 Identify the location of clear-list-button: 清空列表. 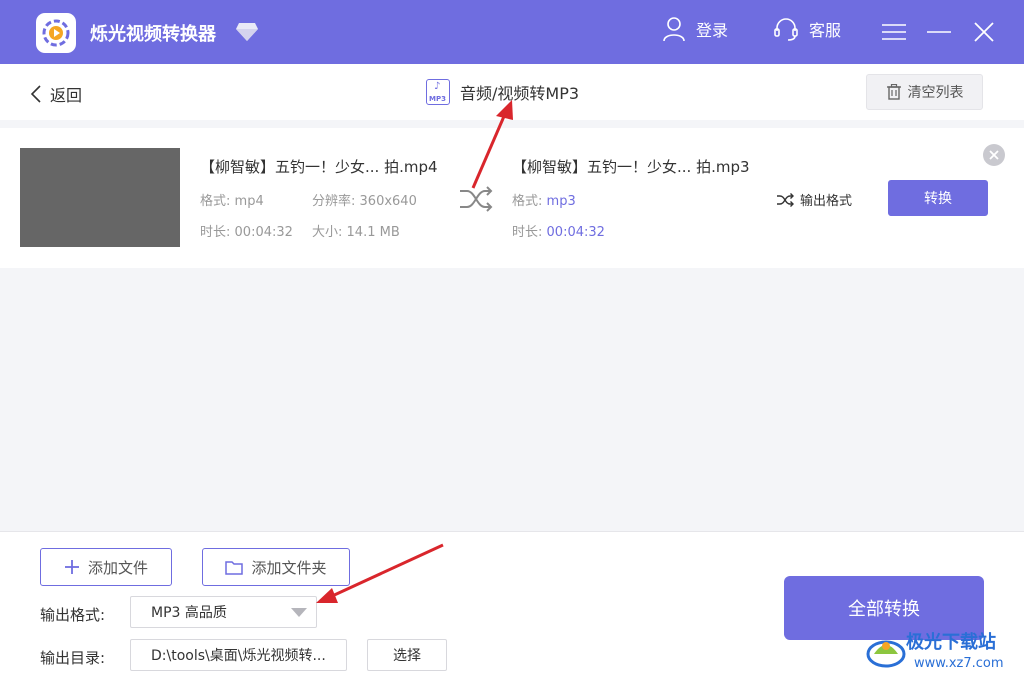
(924, 92).